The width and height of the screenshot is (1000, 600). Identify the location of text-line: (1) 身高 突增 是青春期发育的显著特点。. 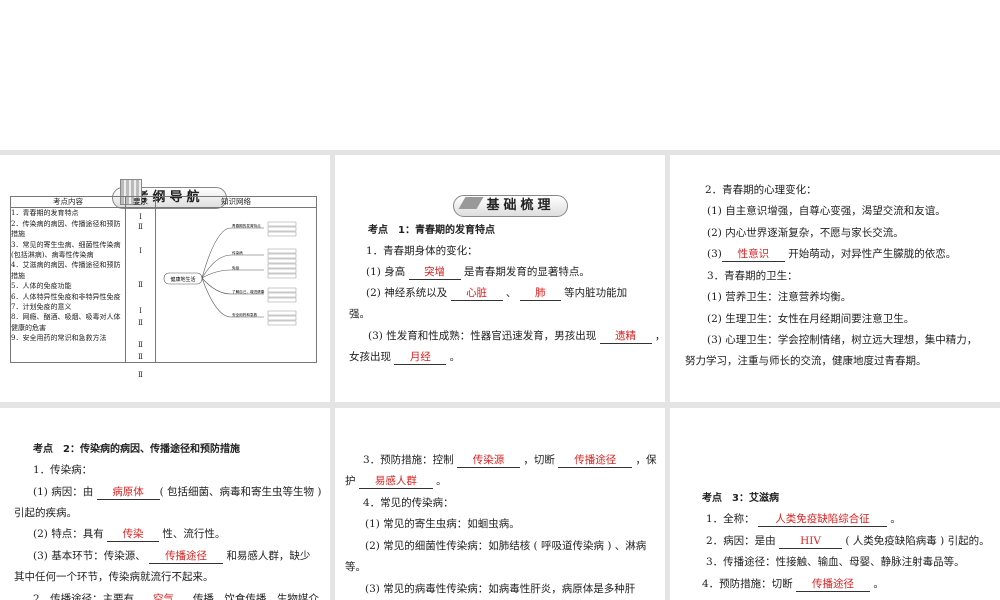
(478, 272).